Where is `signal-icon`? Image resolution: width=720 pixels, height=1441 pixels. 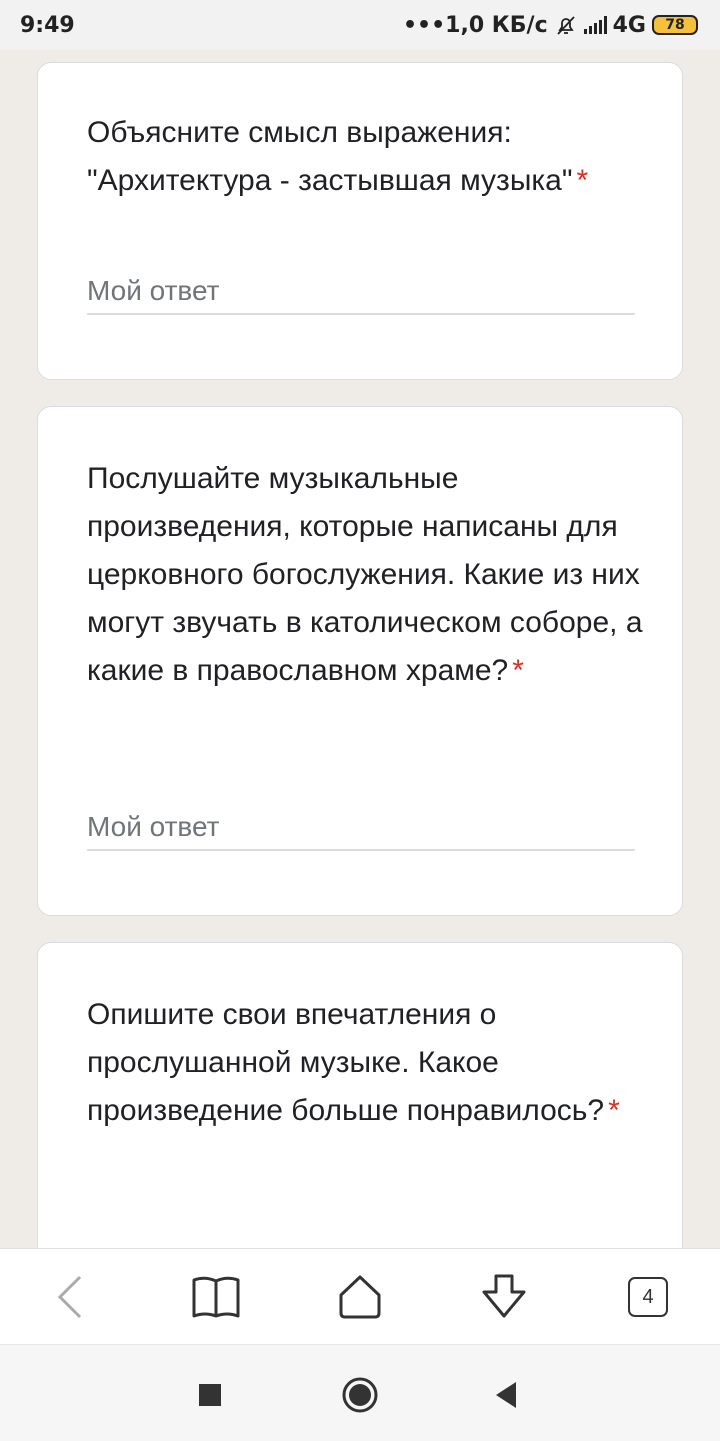 signal-icon is located at coordinates (595, 25).